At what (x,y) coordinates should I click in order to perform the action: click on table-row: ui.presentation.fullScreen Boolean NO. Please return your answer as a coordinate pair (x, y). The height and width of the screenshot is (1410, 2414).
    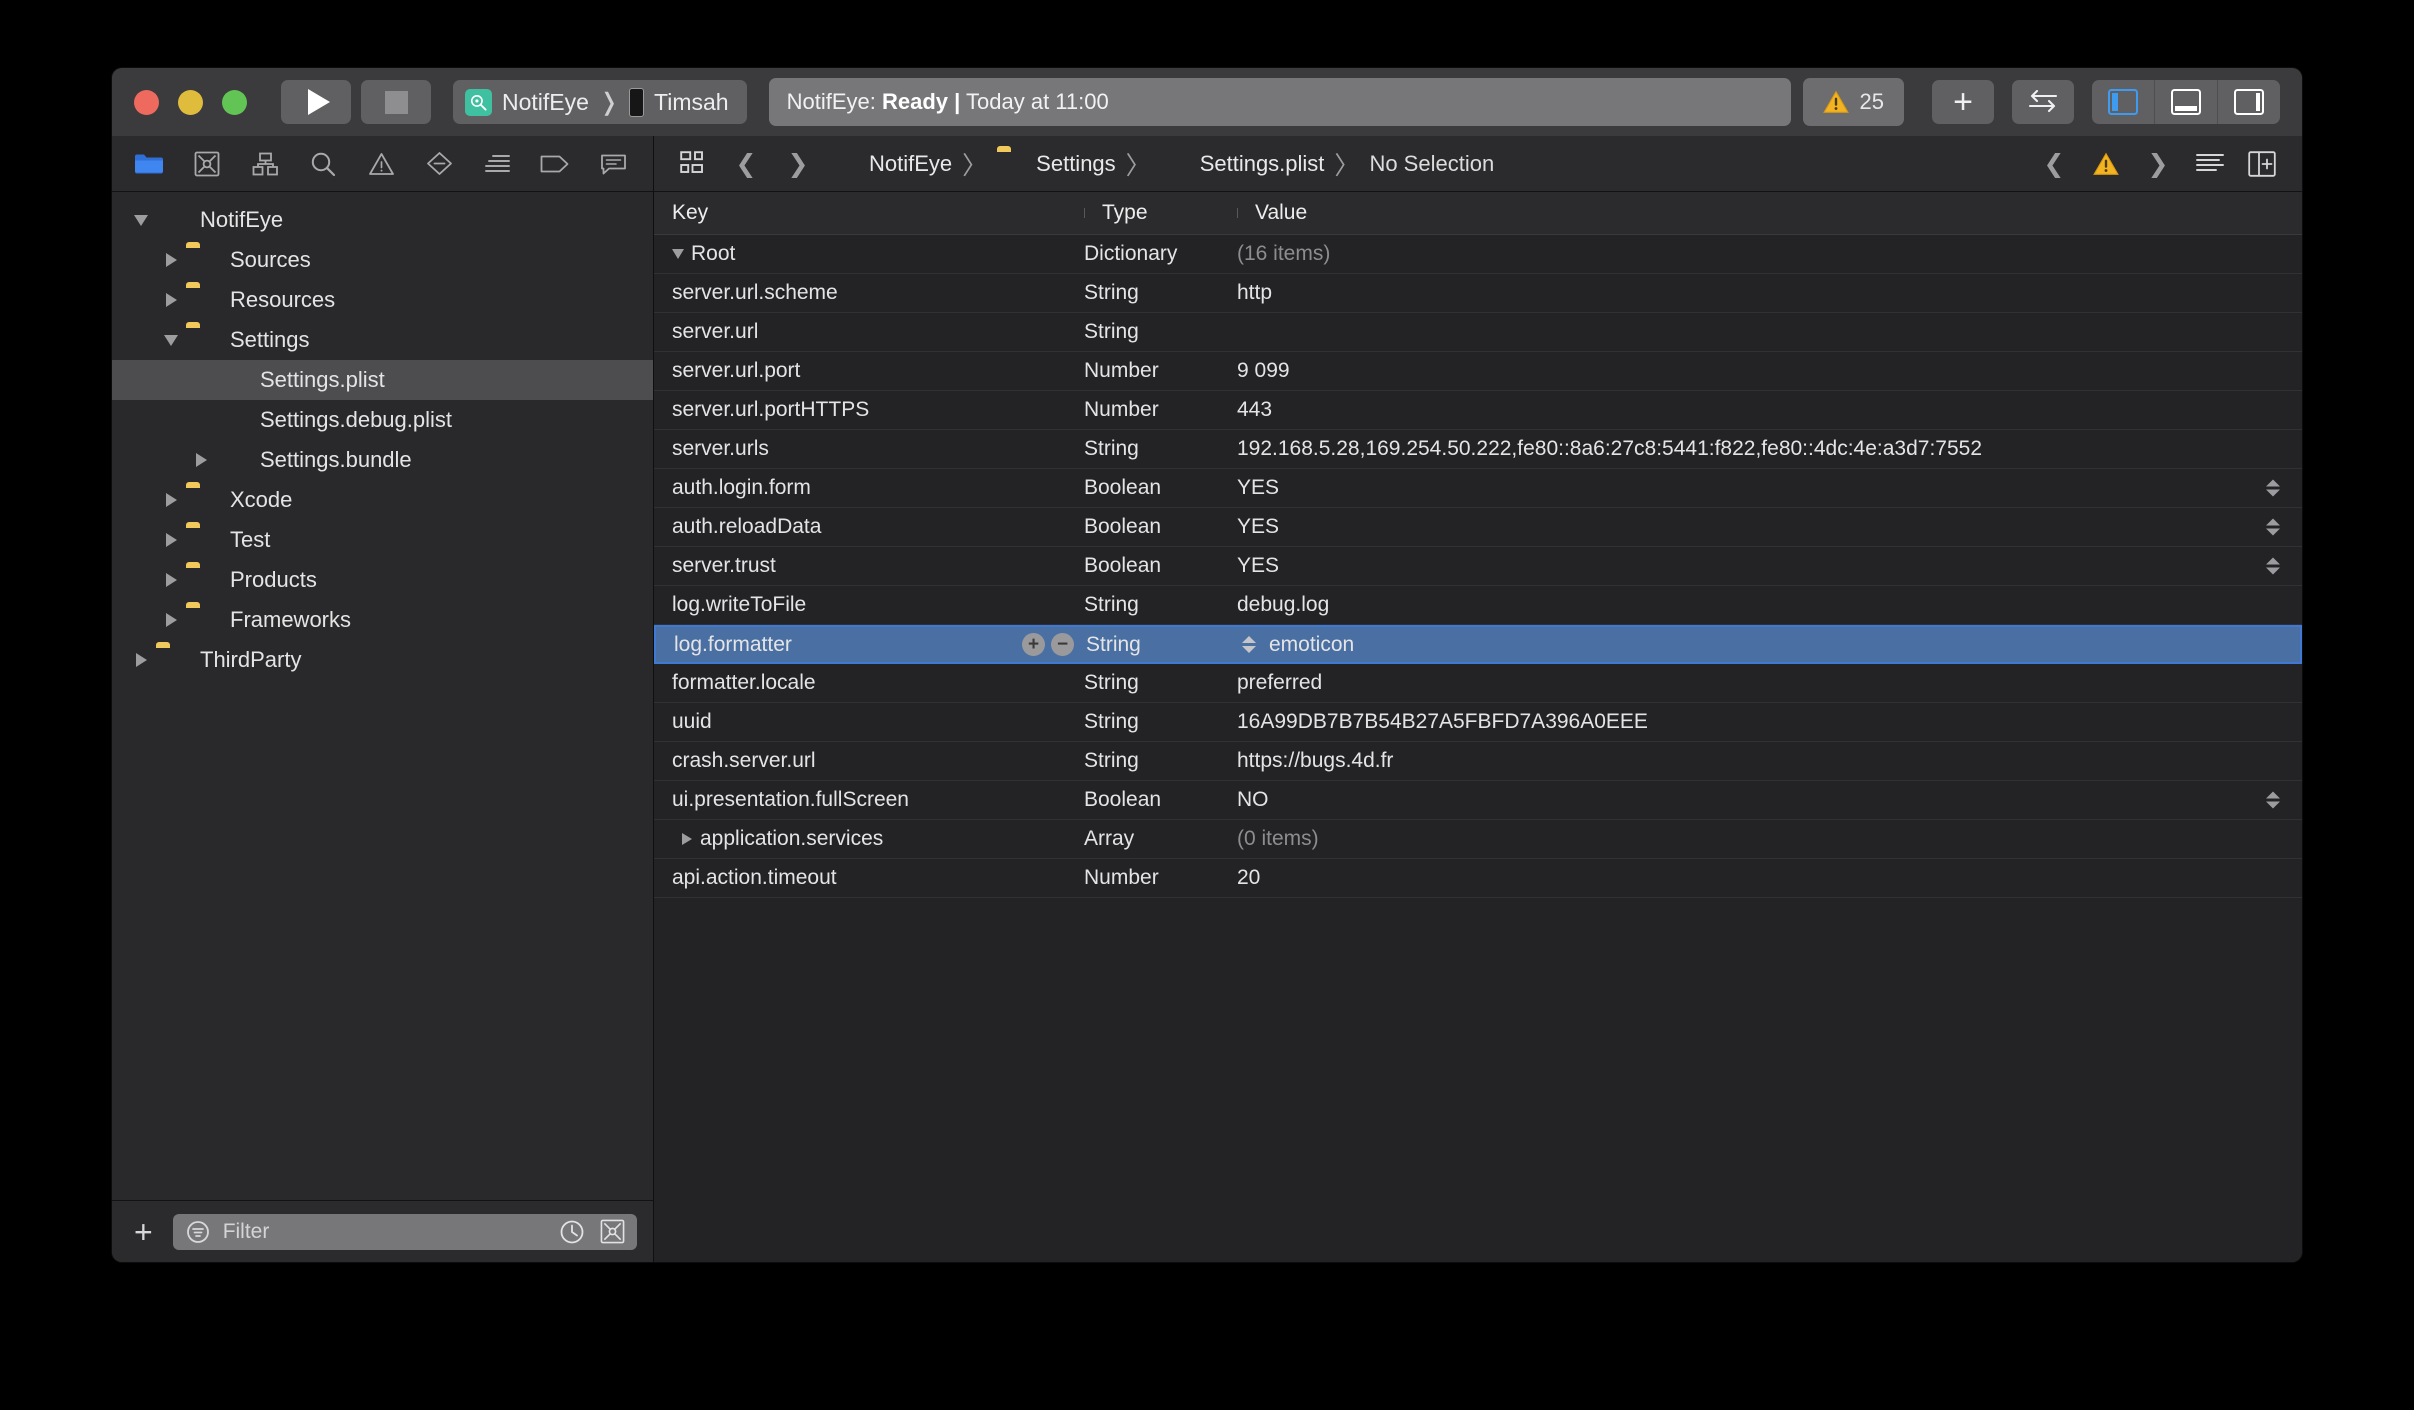
    Looking at the image, I should click on (1478, 800).